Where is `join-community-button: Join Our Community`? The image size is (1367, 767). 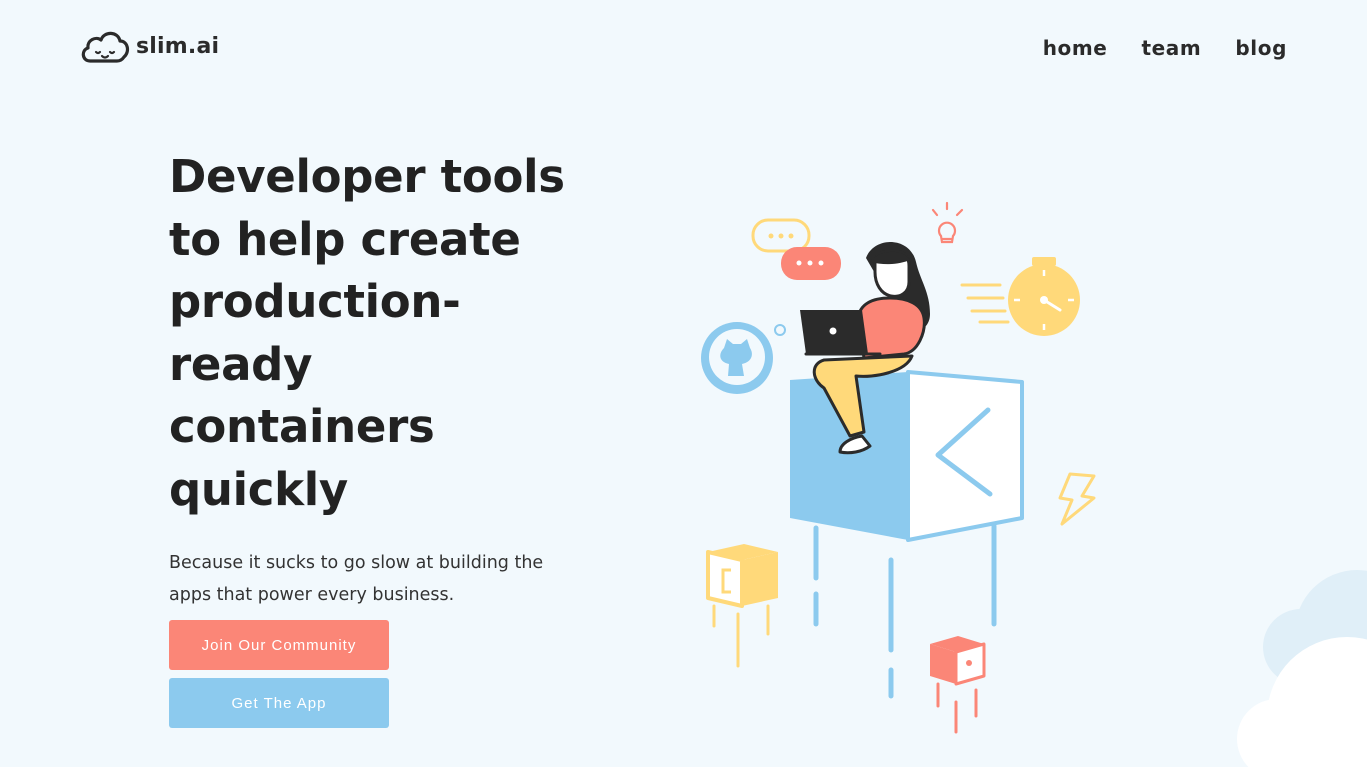 join-community-button: Join Our Community is located at coordinates (279, 645).